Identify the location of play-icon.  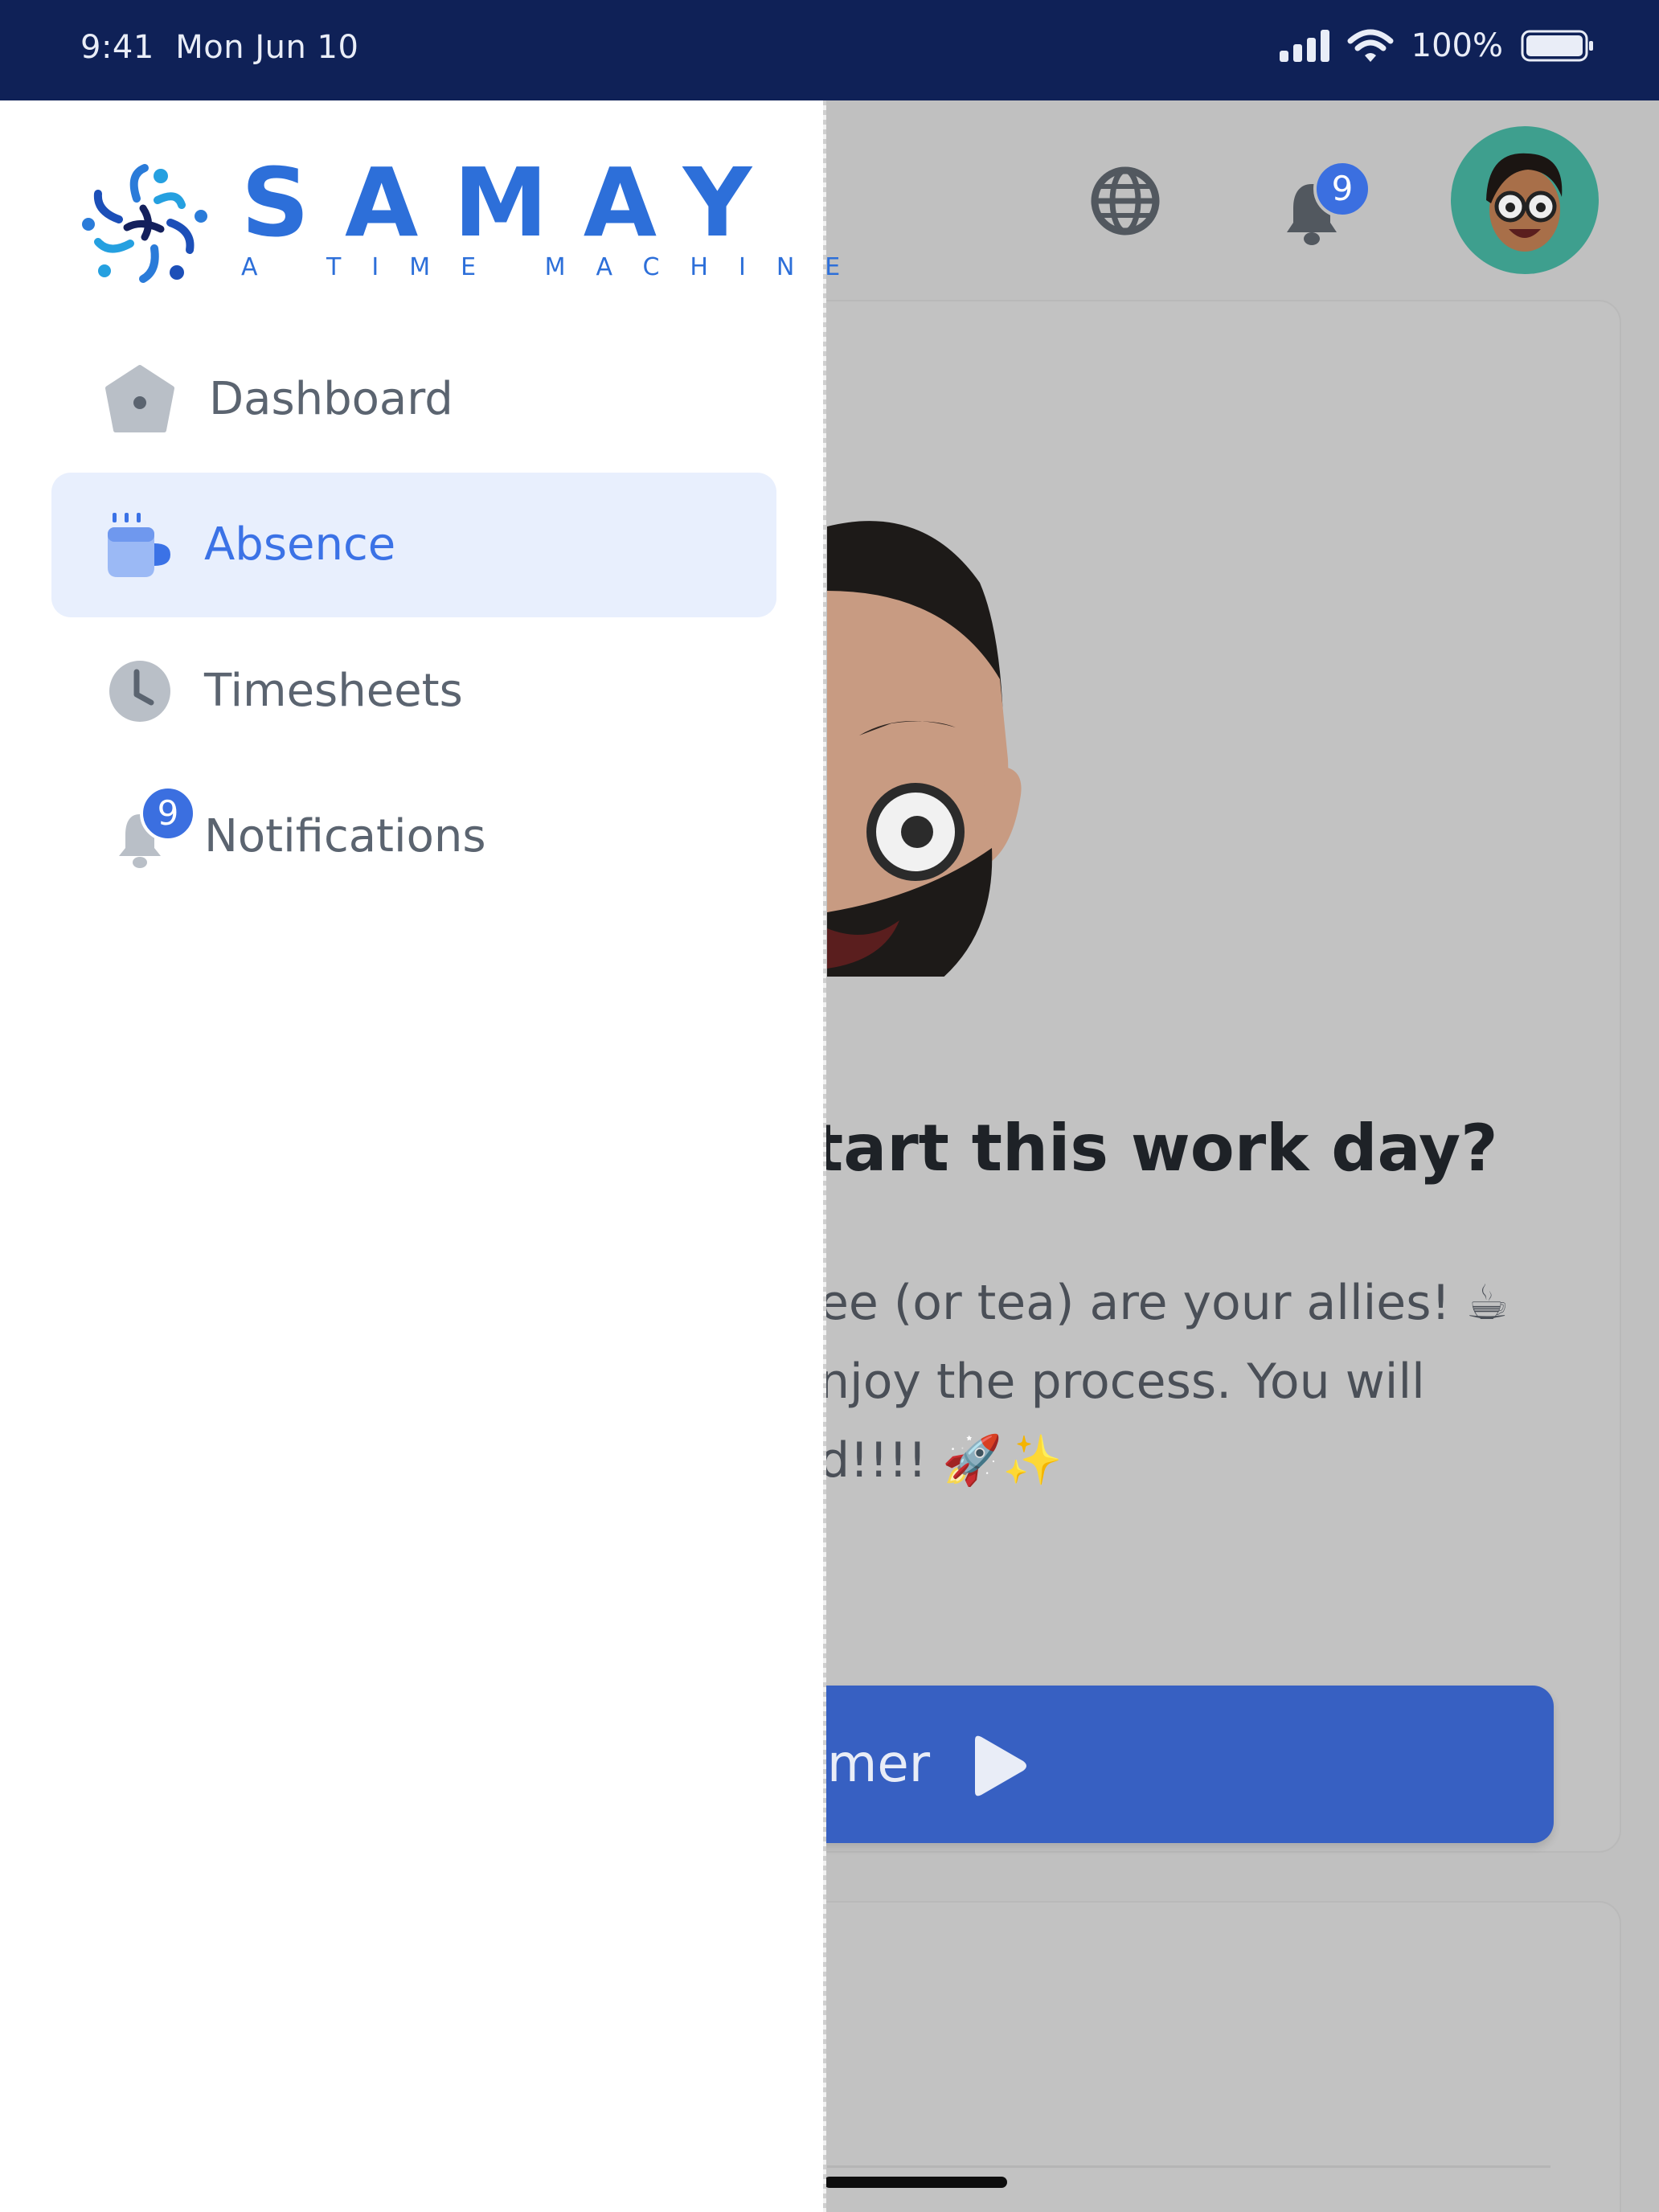
(1000, 1765).